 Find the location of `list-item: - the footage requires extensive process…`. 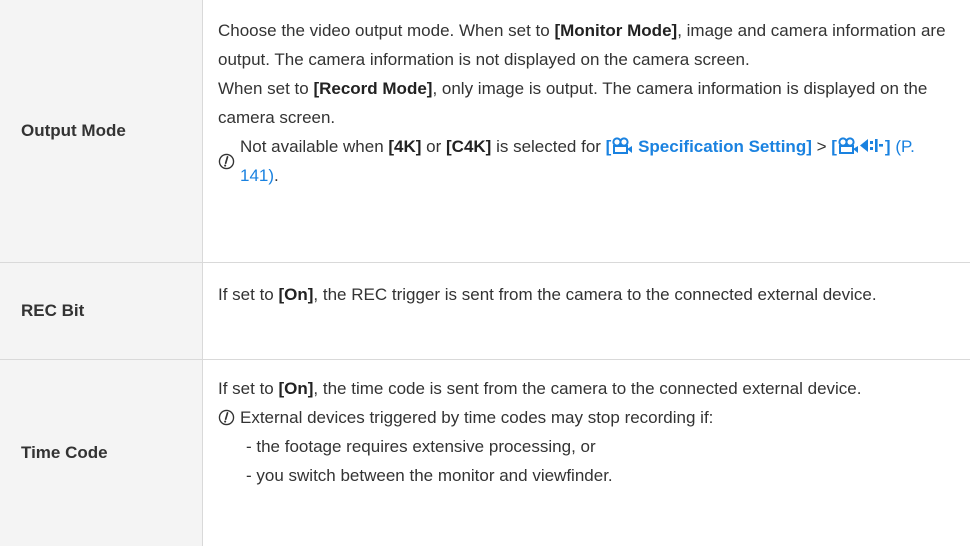

list-item: - the footage requires extensive process… is located at coordinates (421, 446).